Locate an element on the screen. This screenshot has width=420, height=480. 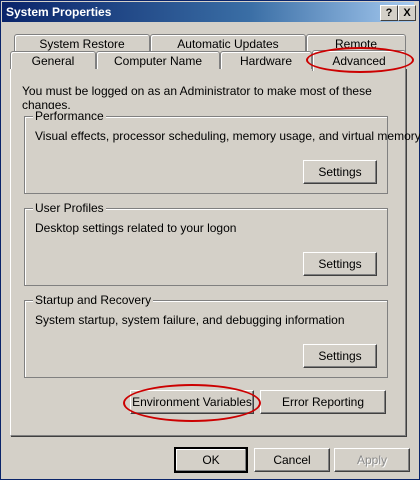
tab-hardware: Hardware is located at coordinates (266, 60).